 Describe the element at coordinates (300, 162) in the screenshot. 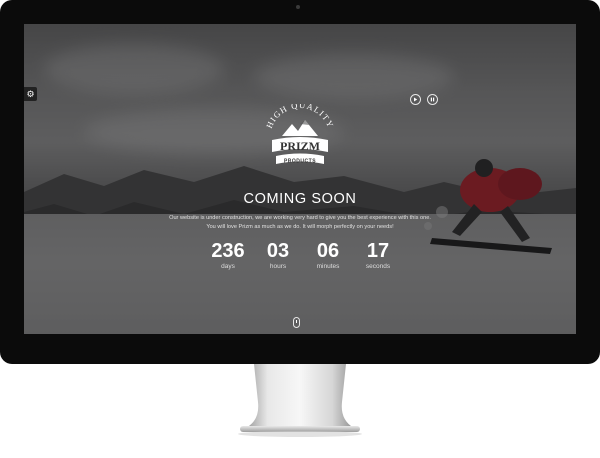

I see `logo-bottom-text: PRODUCTS` at that location.